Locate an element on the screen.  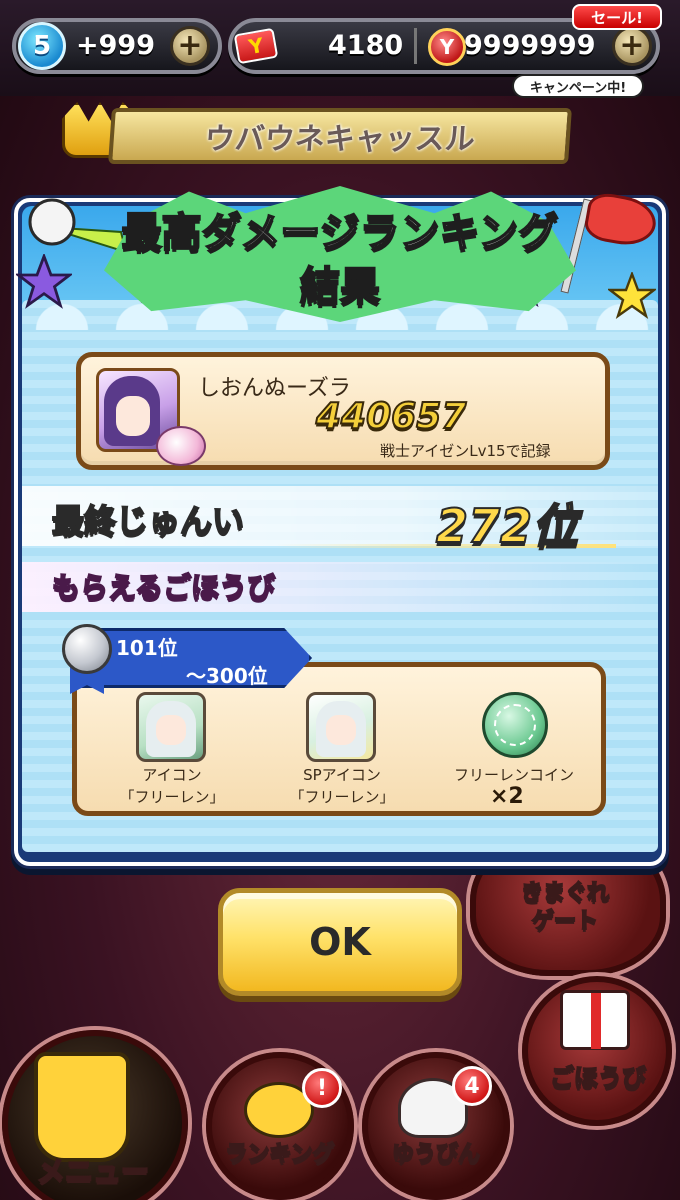
player-record-note: 戦士アイゼンLv15で記録 is located at coordinates (465, 451).